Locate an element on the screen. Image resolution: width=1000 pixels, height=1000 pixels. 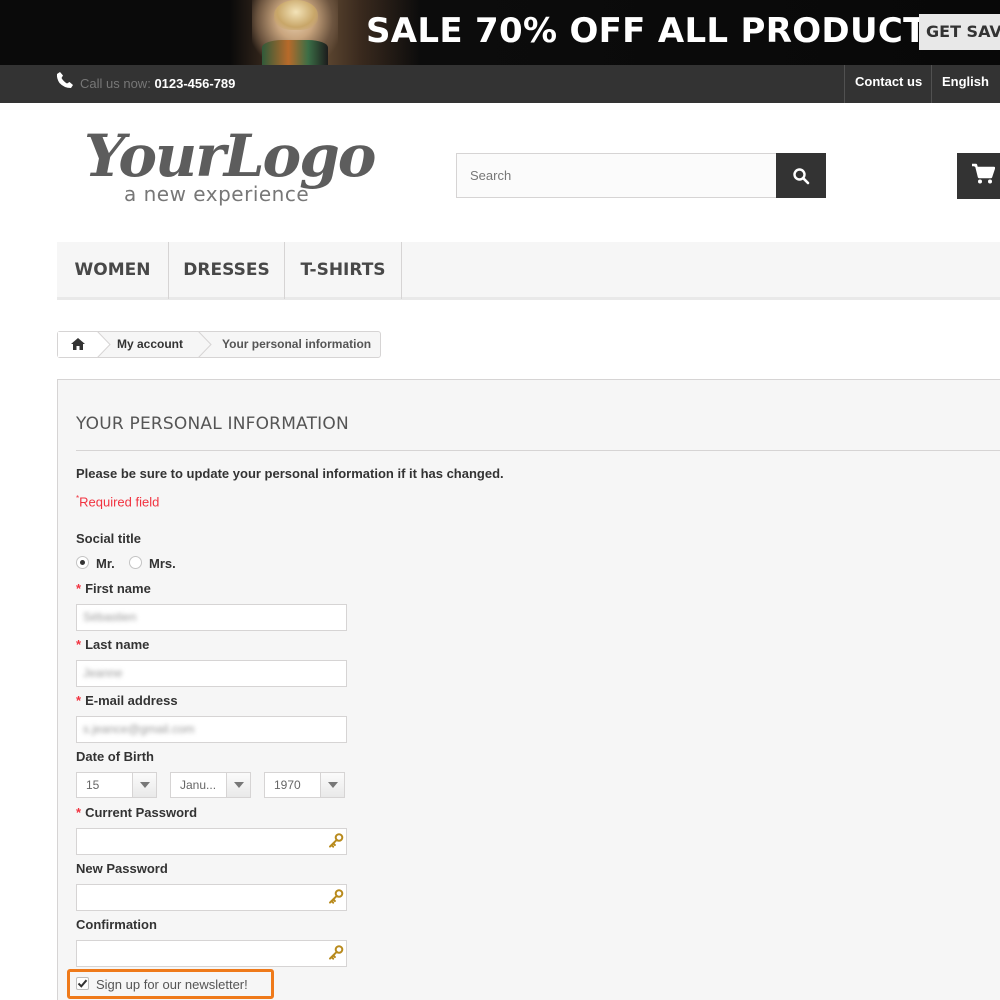
new-password-label: New Password is located at coordinates (122, 868).